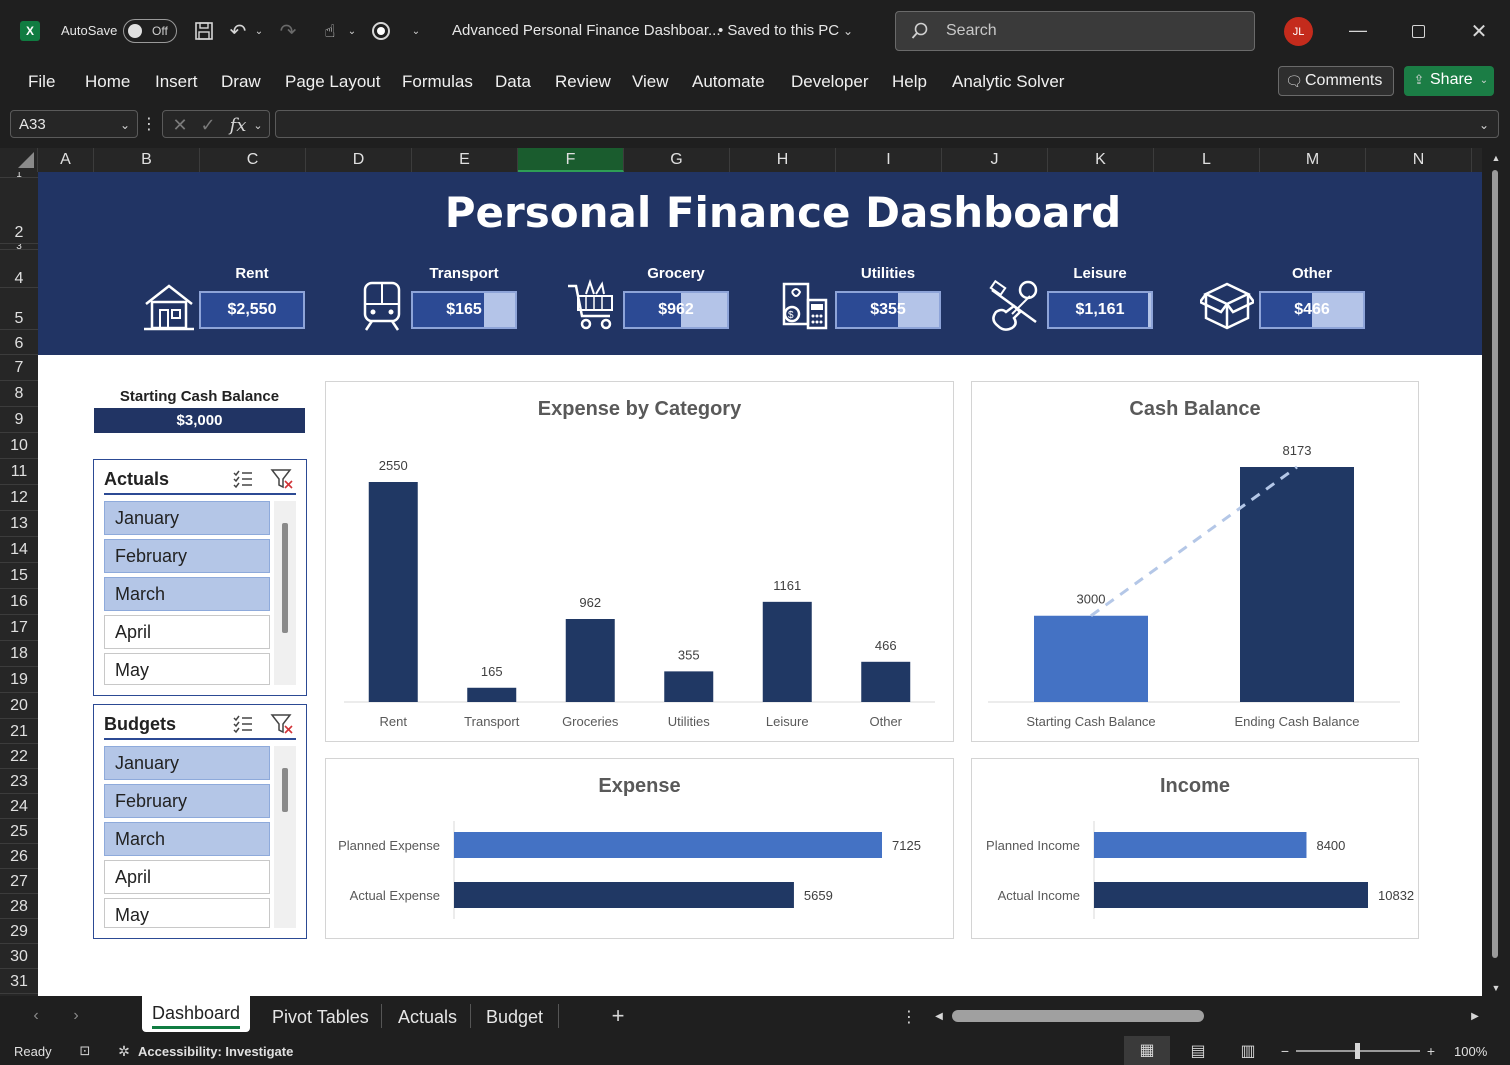  Describe the element at coordinates (238, 31) in the screenshot. I see `undo-icon: ↶` at that location.